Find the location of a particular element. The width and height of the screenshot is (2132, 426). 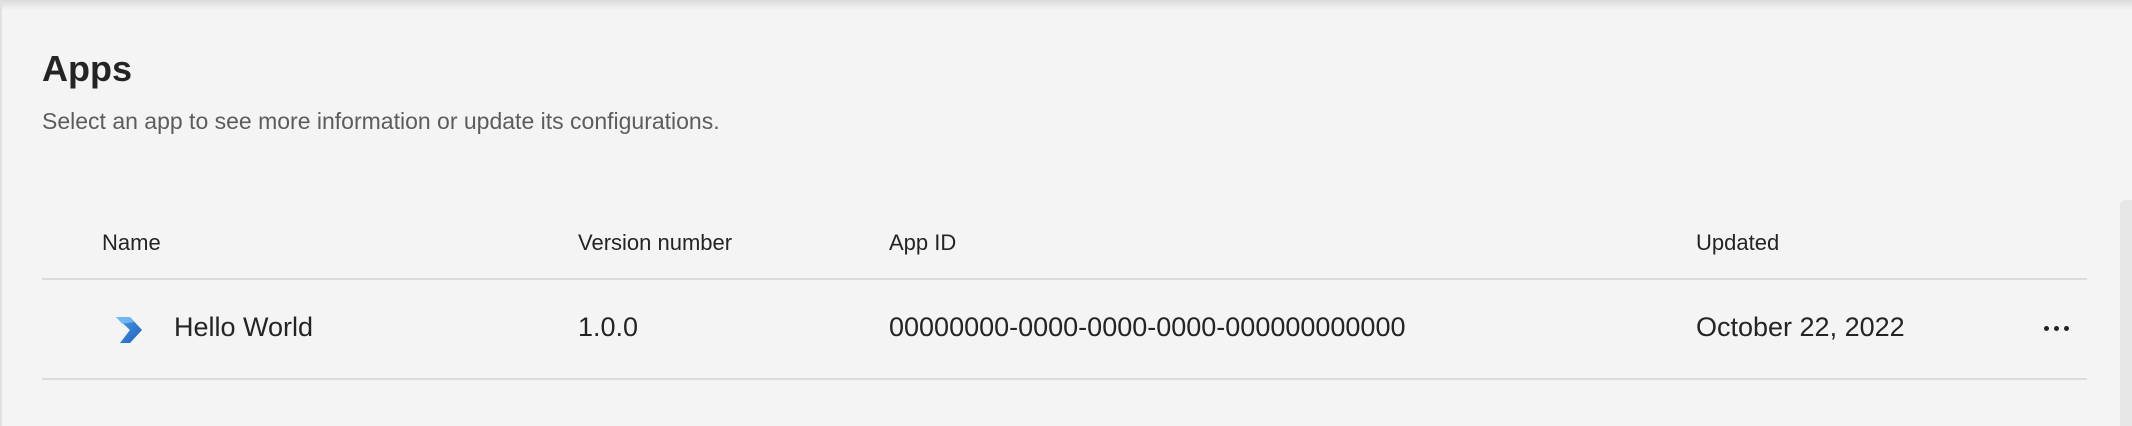

column-header-version: Version number is located at coordinates (655, 243).